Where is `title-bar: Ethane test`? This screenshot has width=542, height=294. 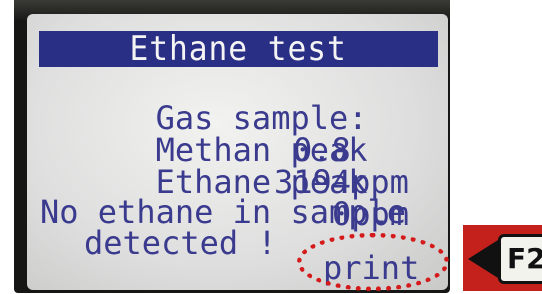
title-bar: Ethane test is located at coordinates (238, 49).